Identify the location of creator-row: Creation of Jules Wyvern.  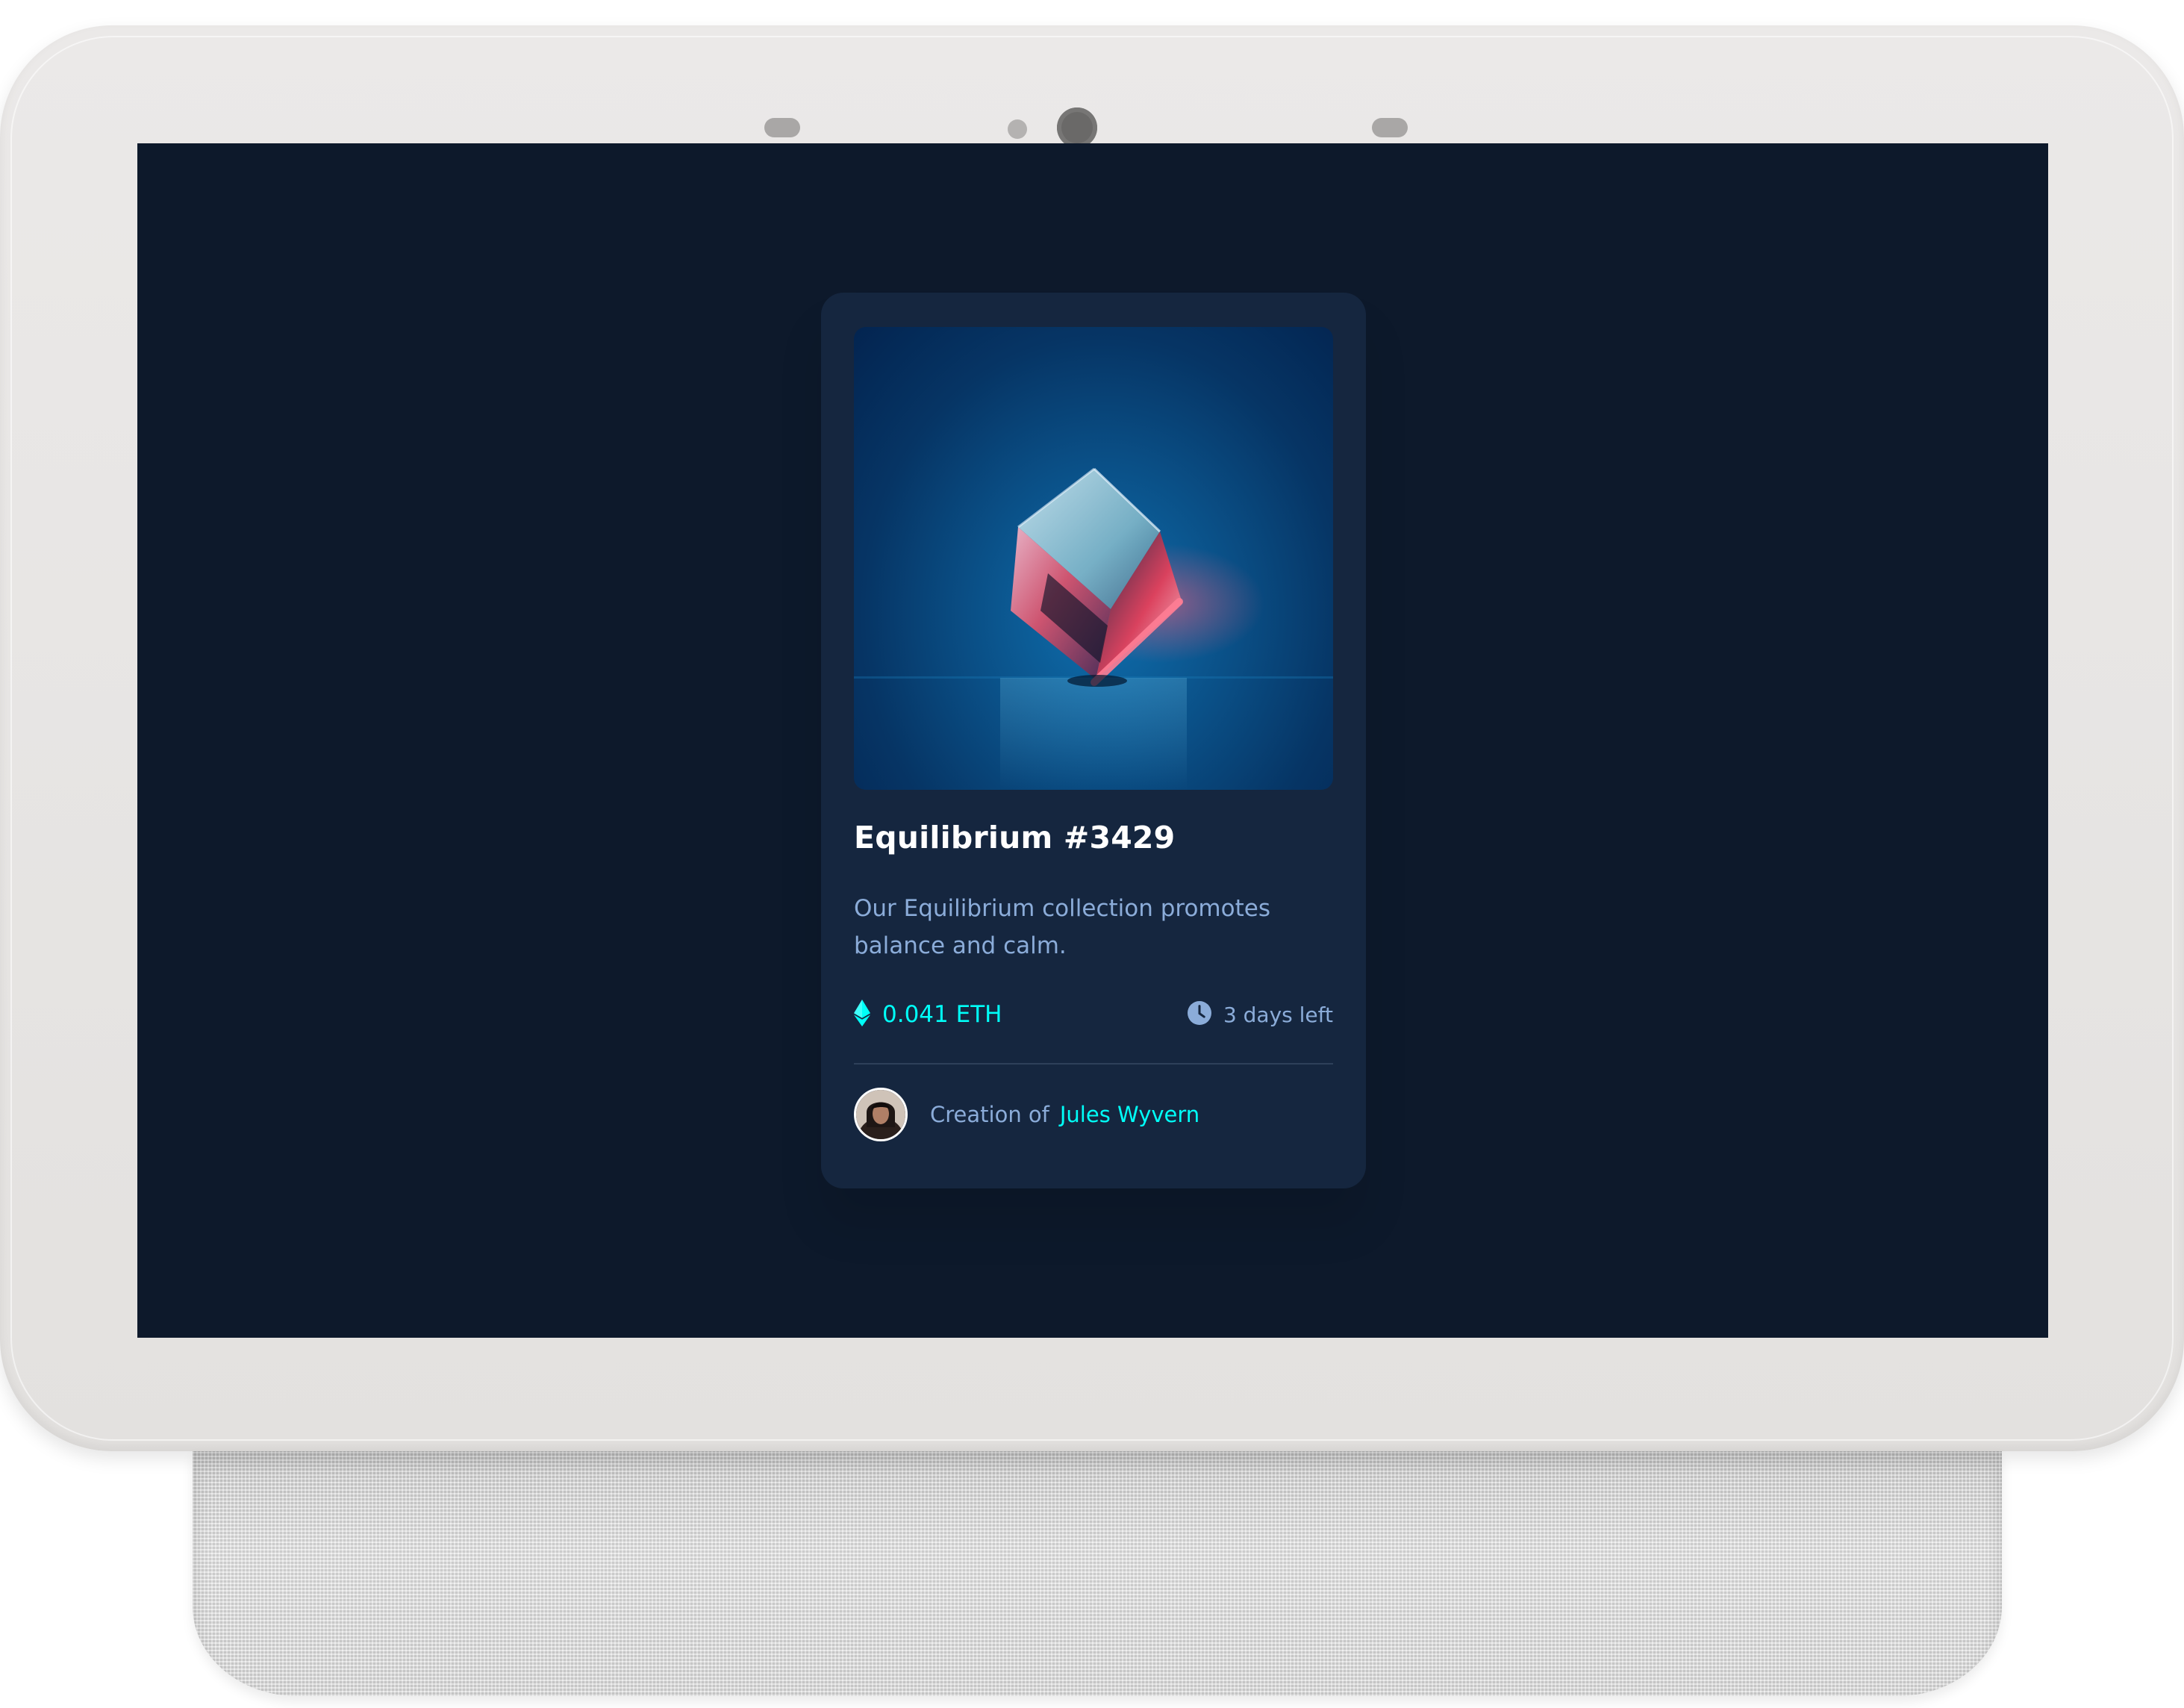
(1093, 1114).